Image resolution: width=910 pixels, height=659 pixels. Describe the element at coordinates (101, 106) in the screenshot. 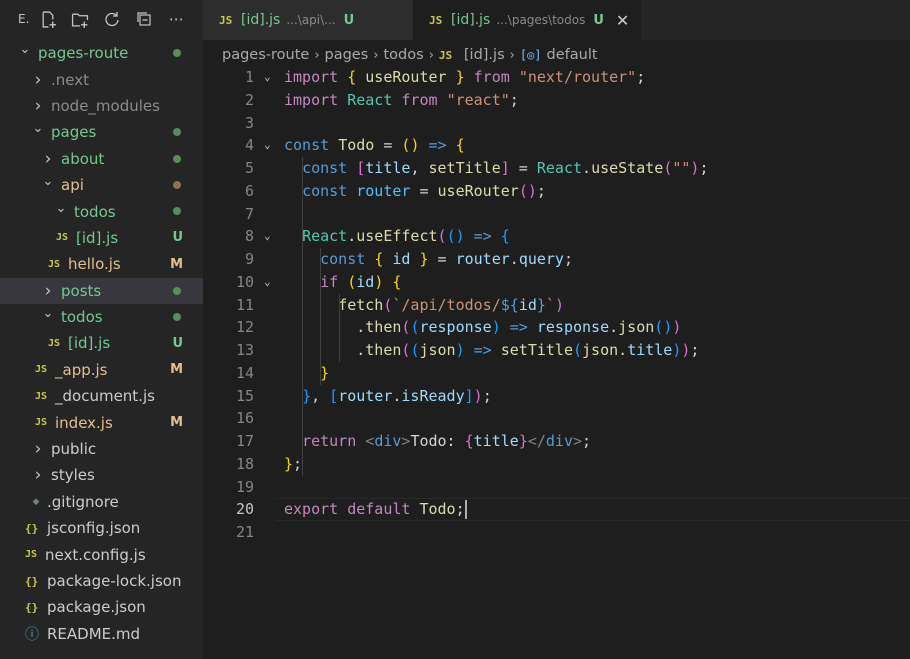

I see `tree-item: › node_modules` at that location.